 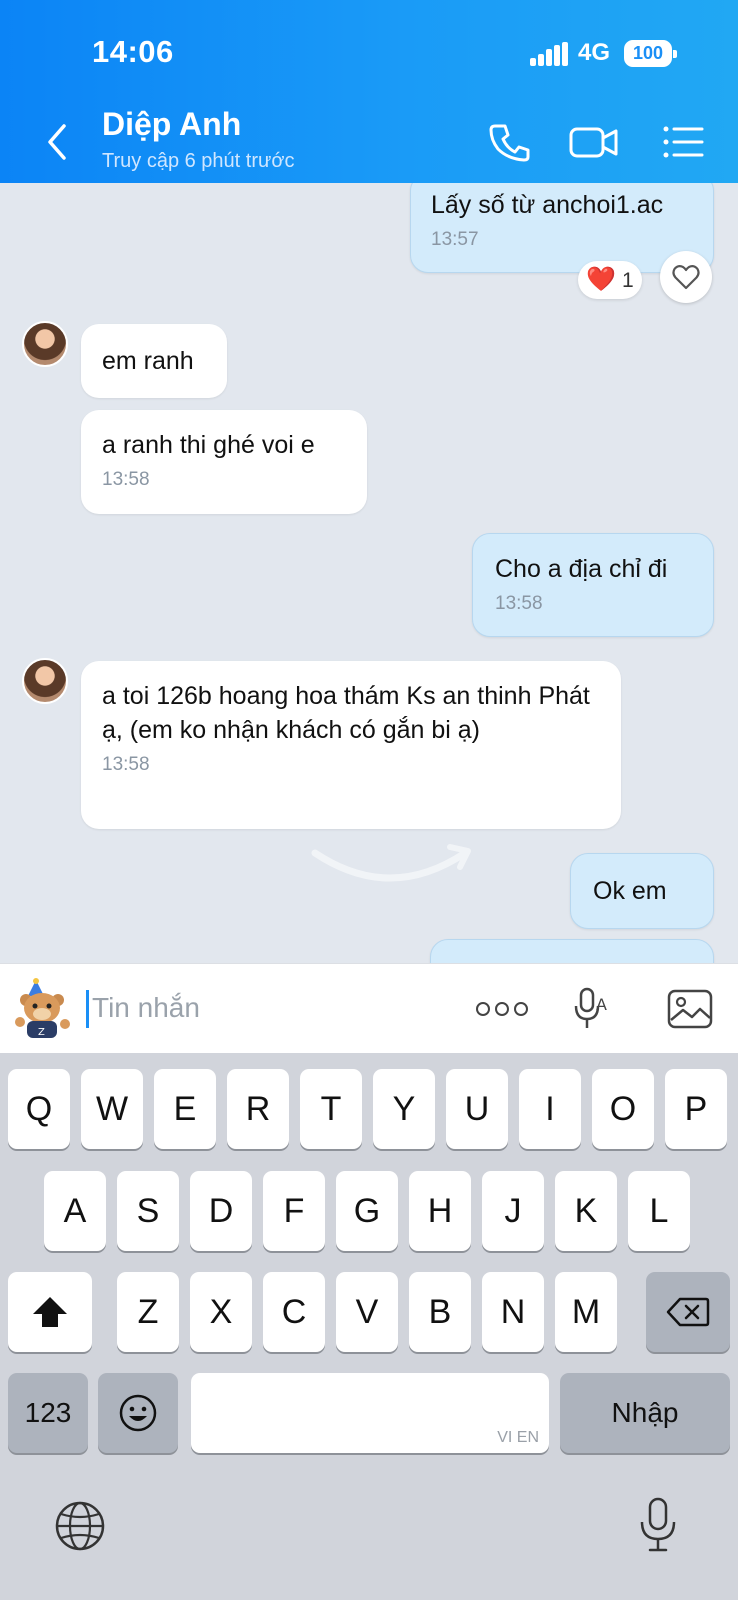 I want to click on reaction-badge: ❤️ 1, so click(x=610, y=280).